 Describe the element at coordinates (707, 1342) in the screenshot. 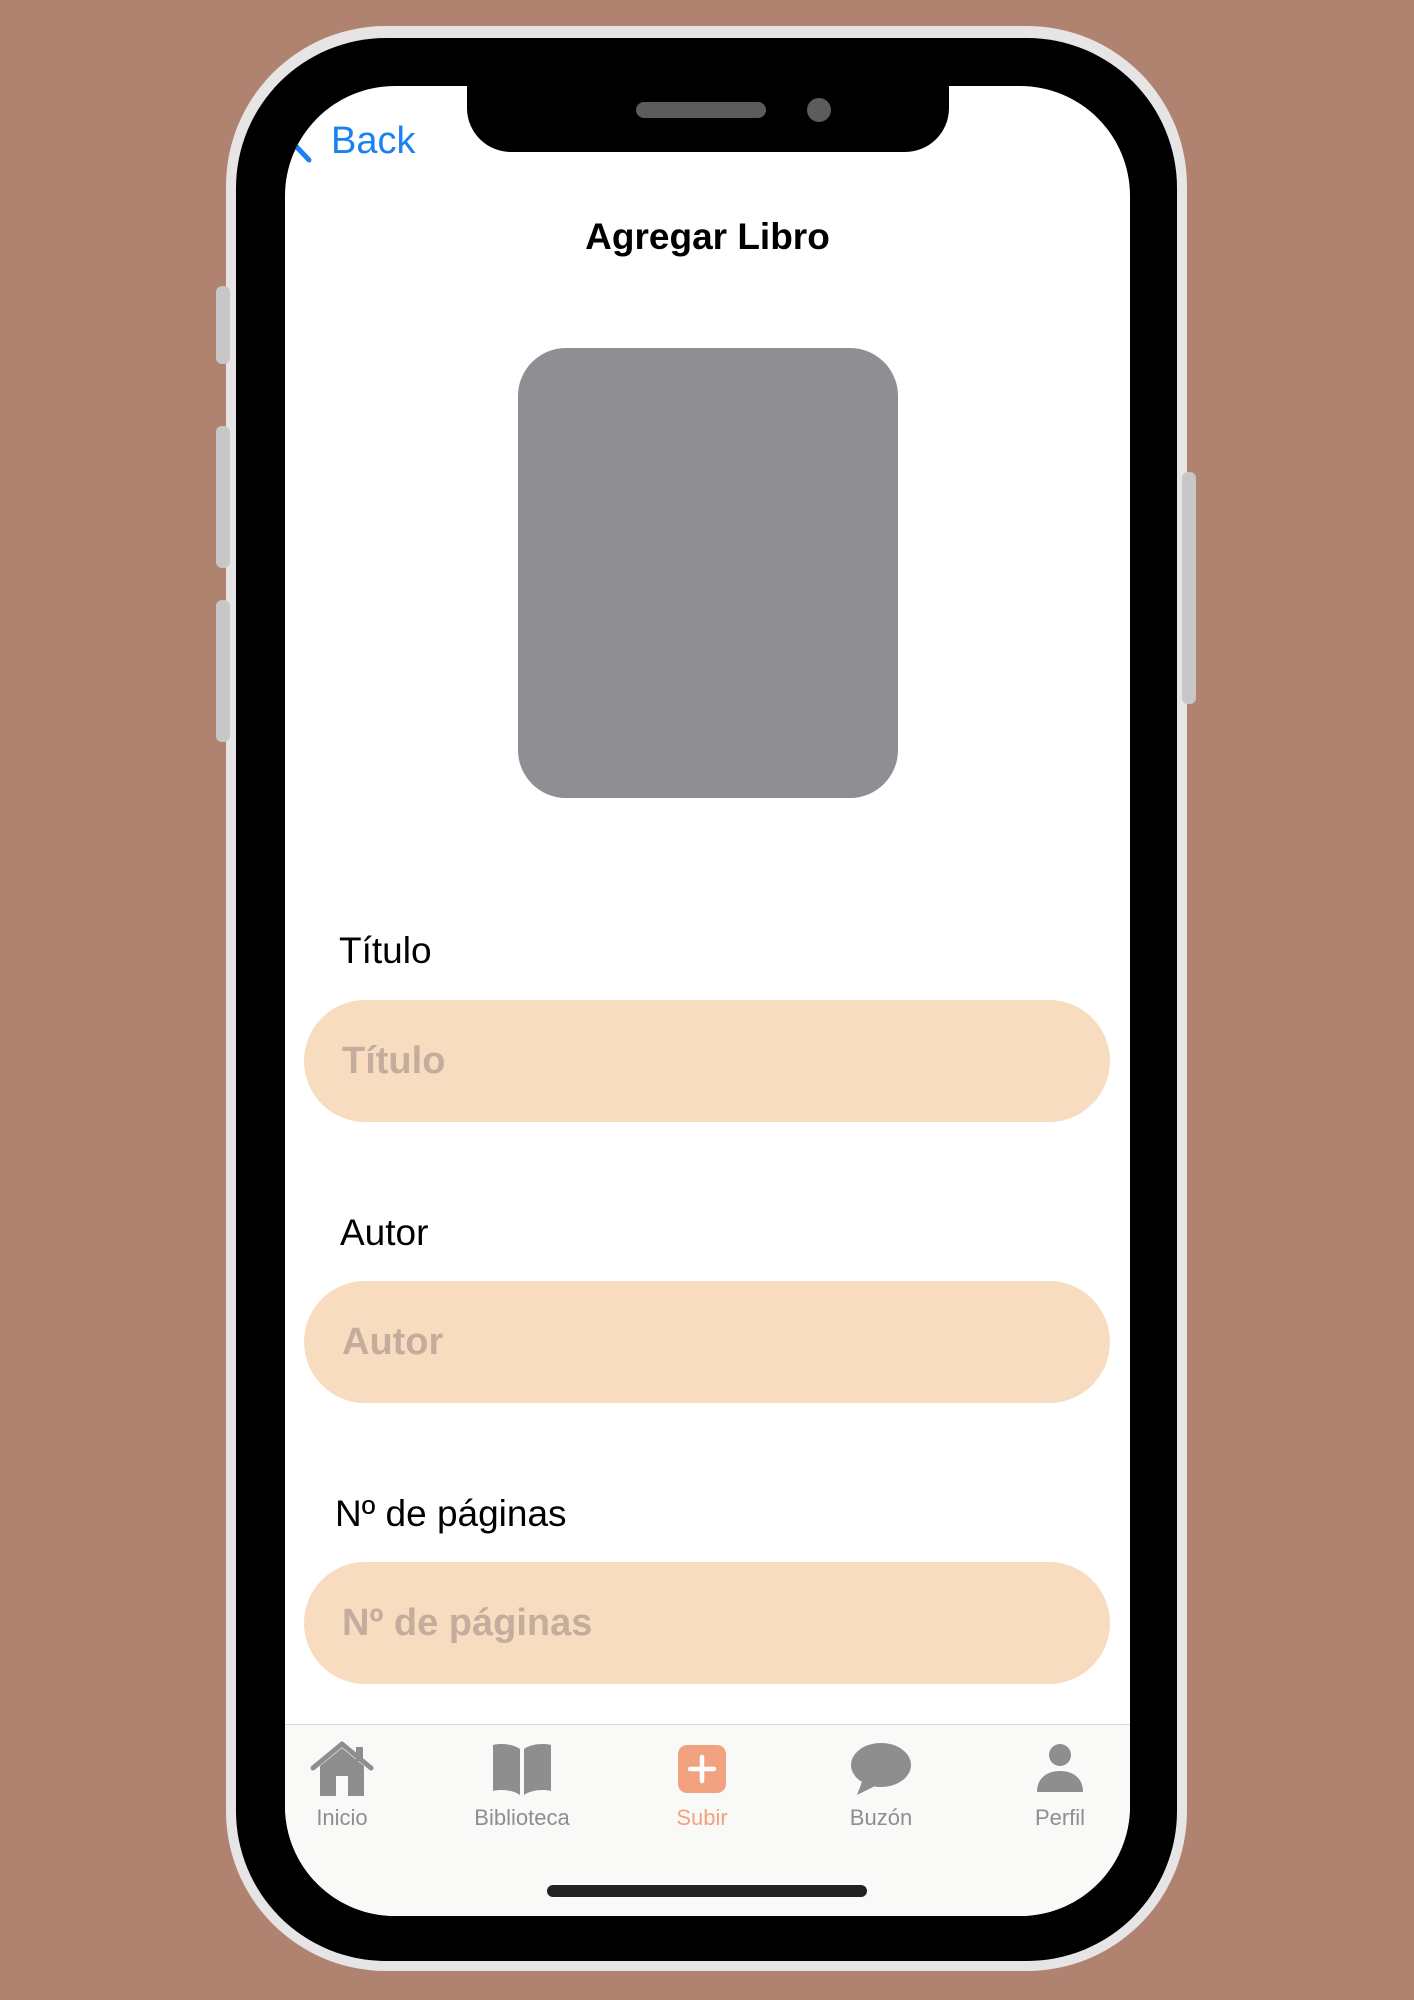

I see `author-input` at that location.